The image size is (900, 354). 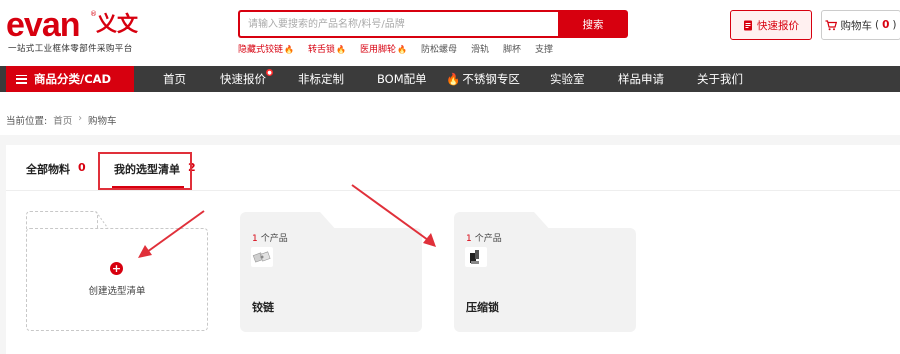 What do you see at coordinates (81, 30) in the screenshot?
I see `logo: evan ® 义文 一站式工业框体零部件采购平台` at bounding box center [81, 30].